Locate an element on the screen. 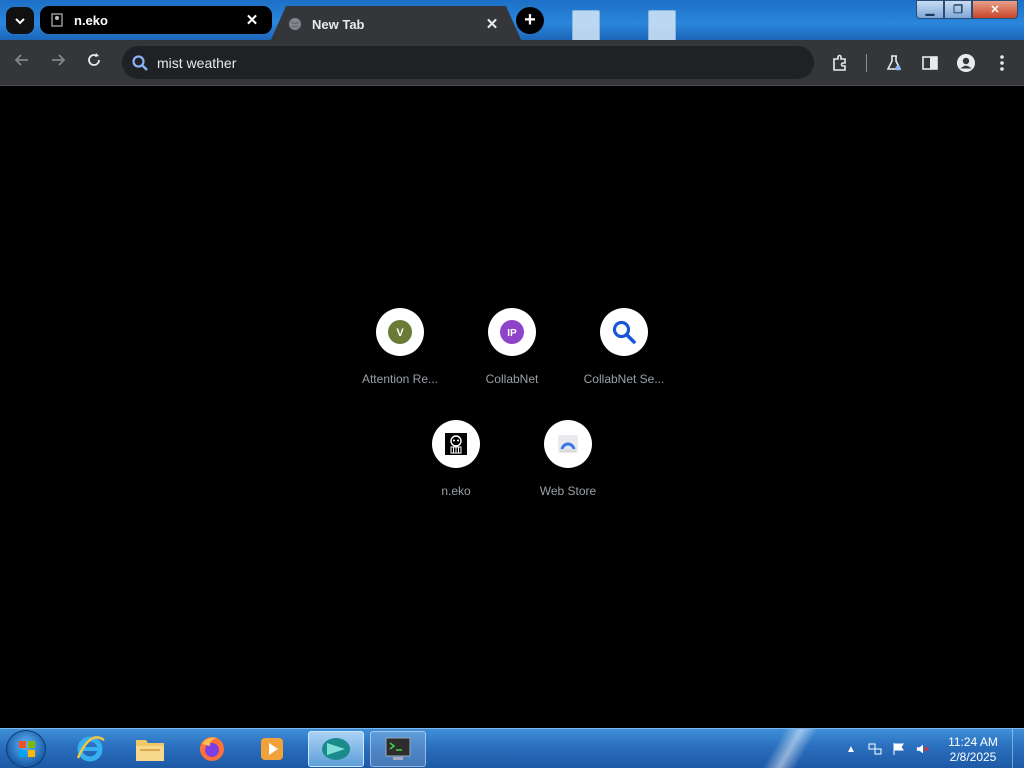 This screenshot has width=1024, height=768. shortcut-tile: n.eko is located at coordinates (456, 459).